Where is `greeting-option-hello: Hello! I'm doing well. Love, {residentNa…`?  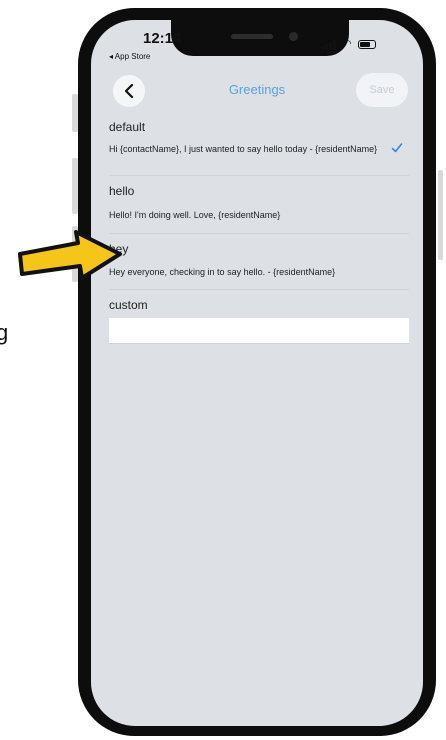
greeting-option-hello: Hello! I'm doing well. Love, {residentNa… is located at coordinates (259, 217).